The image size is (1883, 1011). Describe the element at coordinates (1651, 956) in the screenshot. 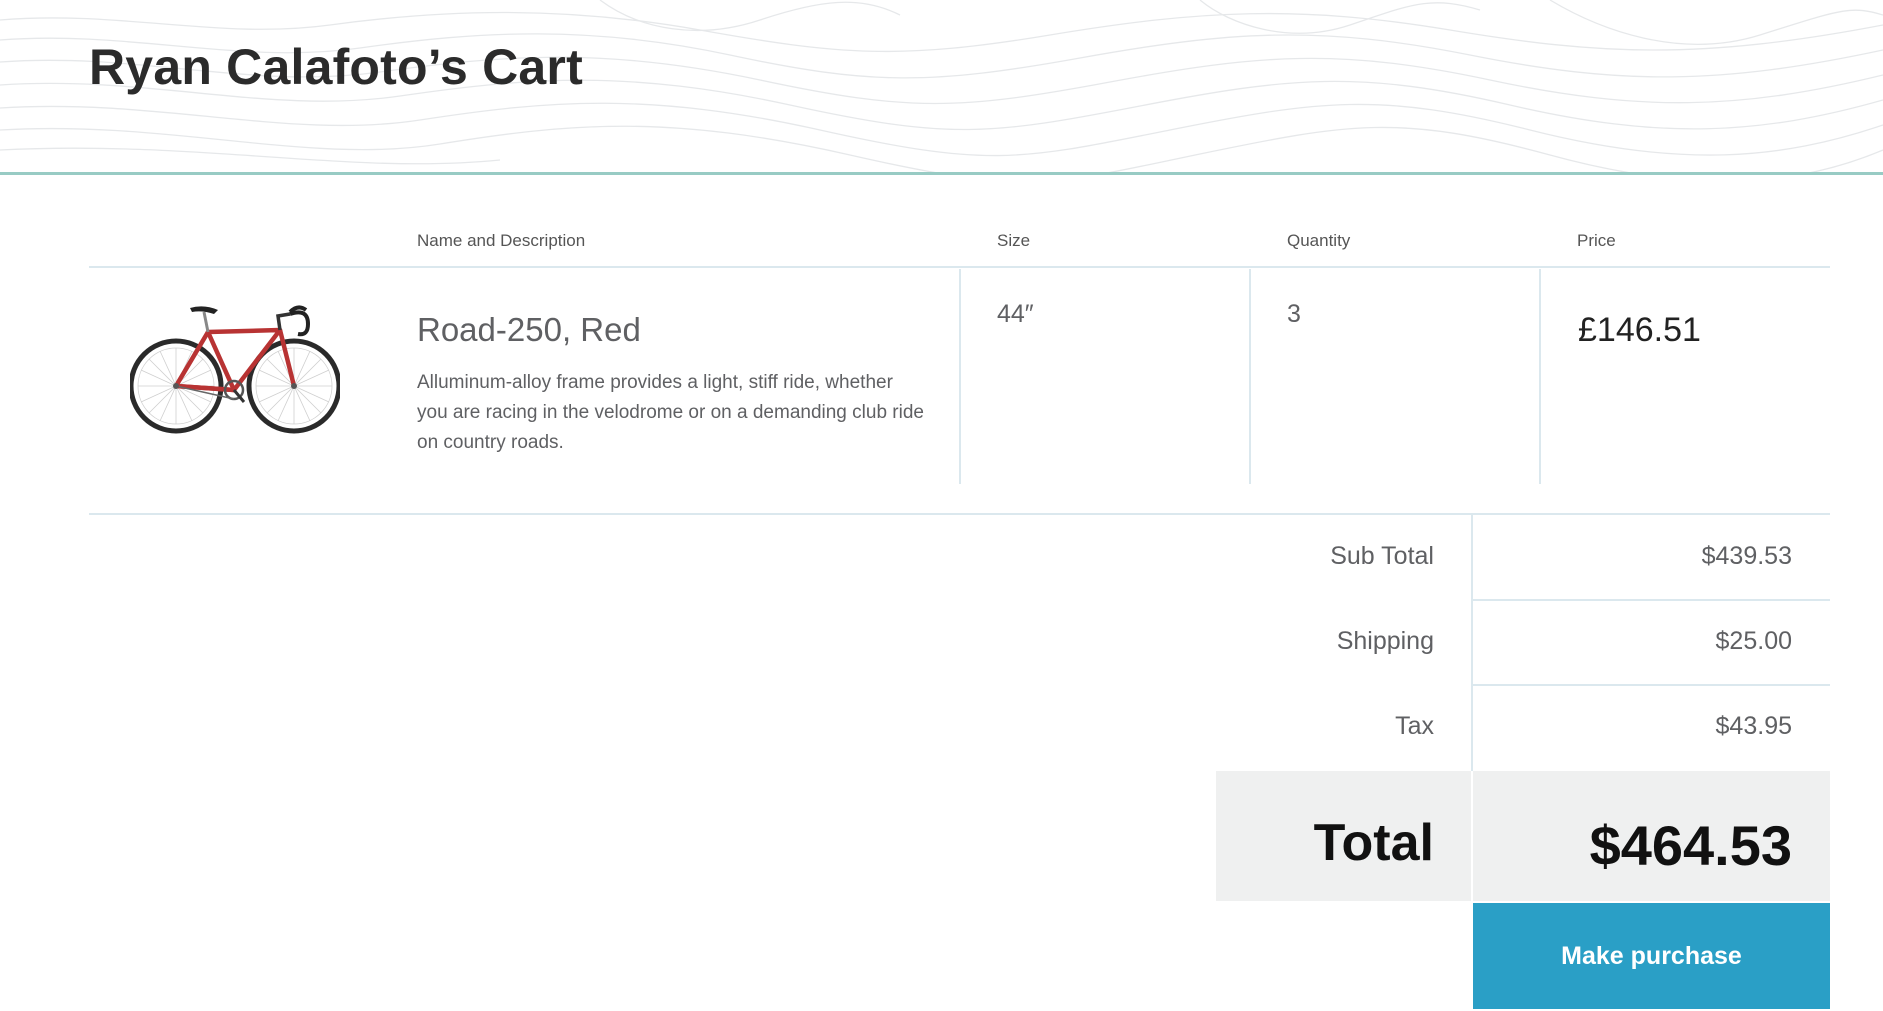

I see `make-purchase-button: Make purchase` at that location.